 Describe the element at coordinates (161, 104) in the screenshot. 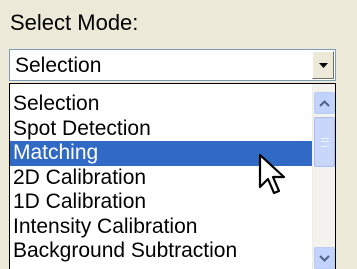

I see `list-item-selection: Selection` at that location.